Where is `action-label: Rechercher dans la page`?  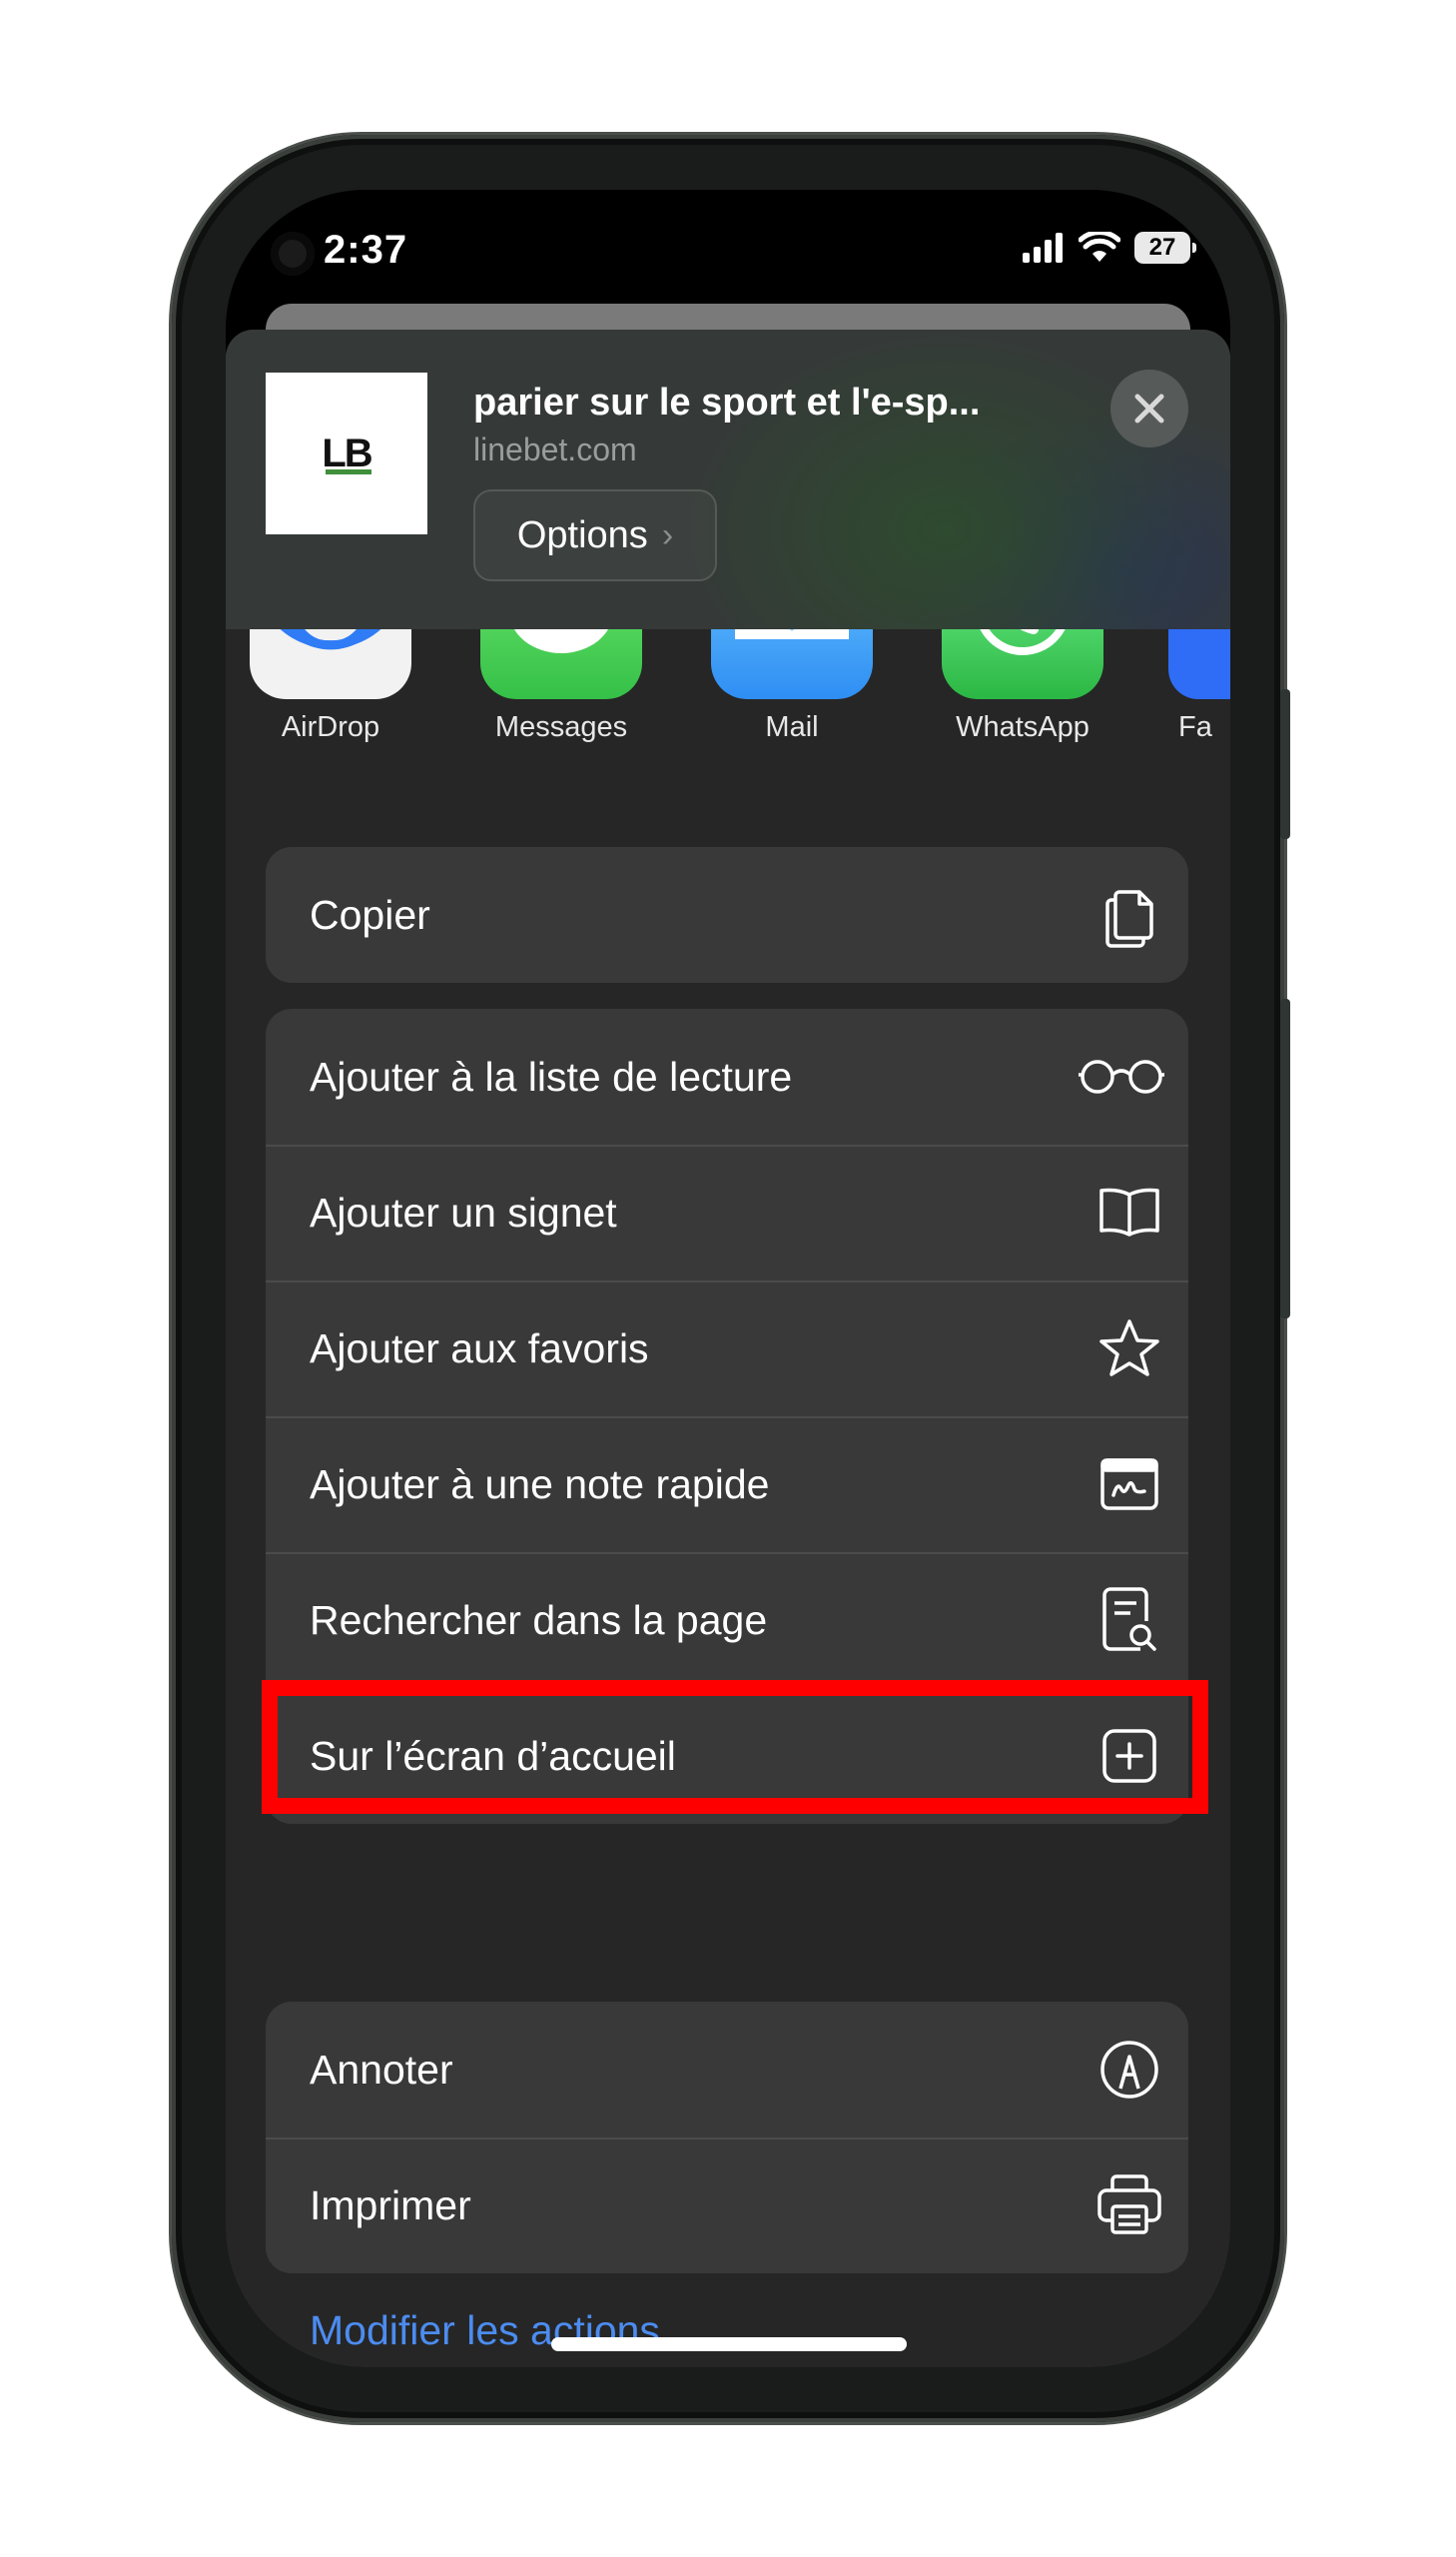 action-label: Rechercher dans la page is located at coordinates (539, 1619).